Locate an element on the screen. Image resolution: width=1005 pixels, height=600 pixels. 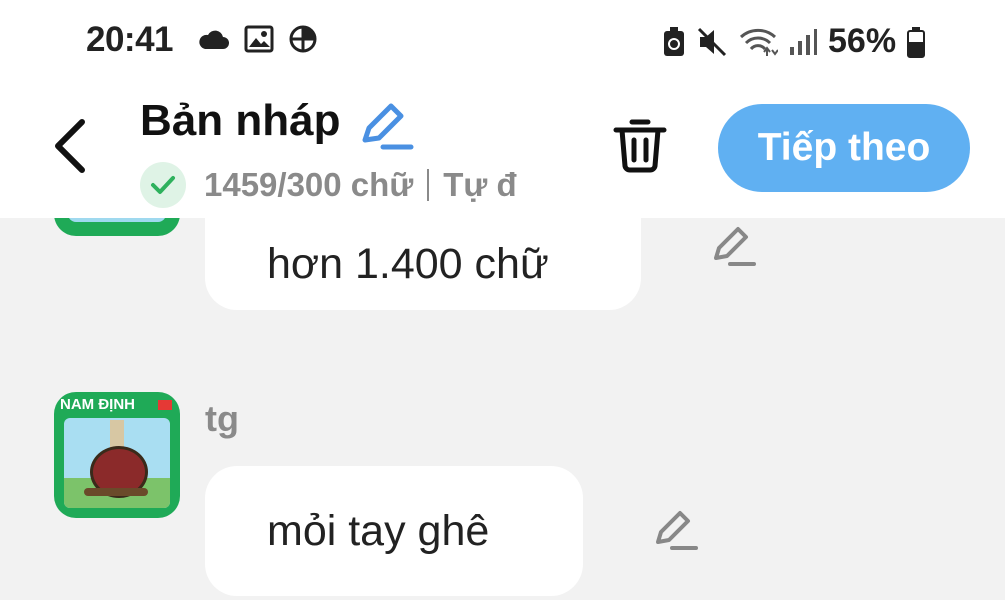
edit-title-pencil-icon is located at coordinates (386, 126).